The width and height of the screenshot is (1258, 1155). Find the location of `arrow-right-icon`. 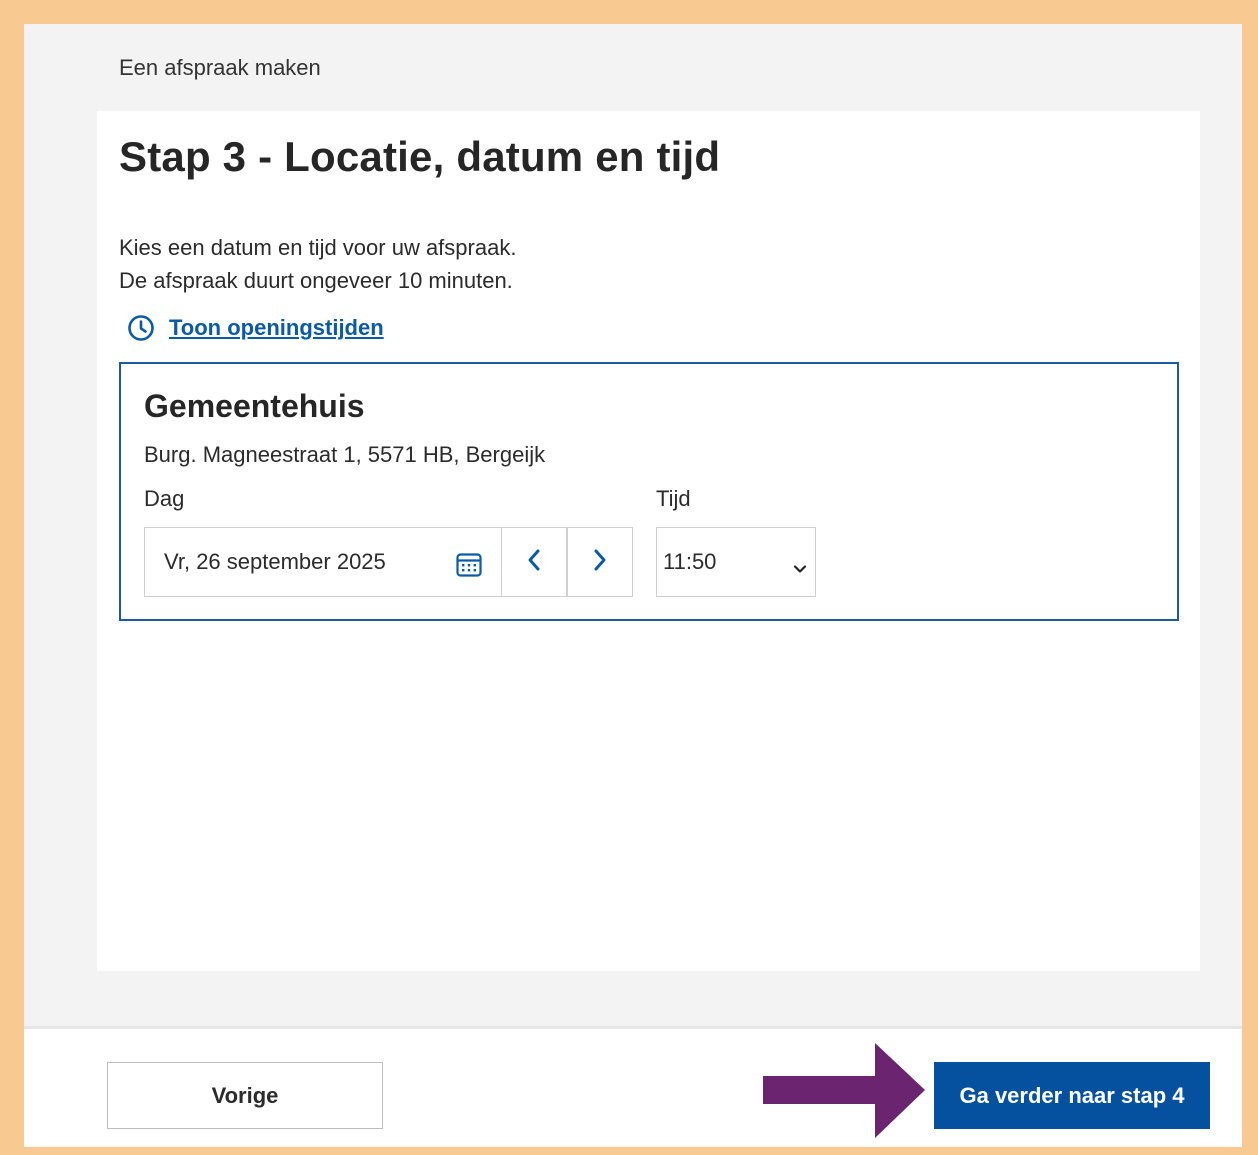

arrow-right-icon is located at coordinates (844, 1090).